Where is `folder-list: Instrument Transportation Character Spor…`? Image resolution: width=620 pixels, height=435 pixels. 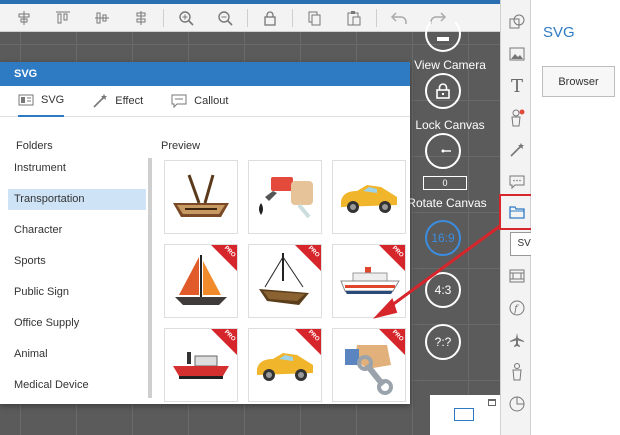 folder-list: Instrument Transportation Character Spor… is located at coordinates (77, 282).